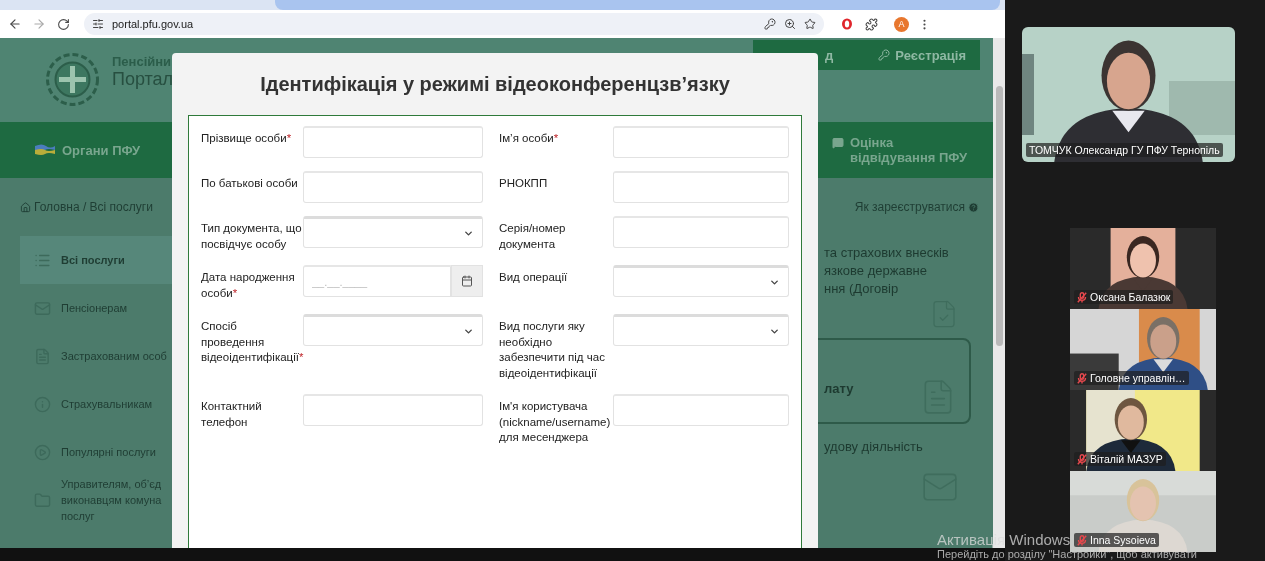 This screenshot has width=1265, height=561. What do you see at coordinates (247, 138) in the screenshot?
I see `field-label: Прізвище особи*` at bounding box center [247, 138].